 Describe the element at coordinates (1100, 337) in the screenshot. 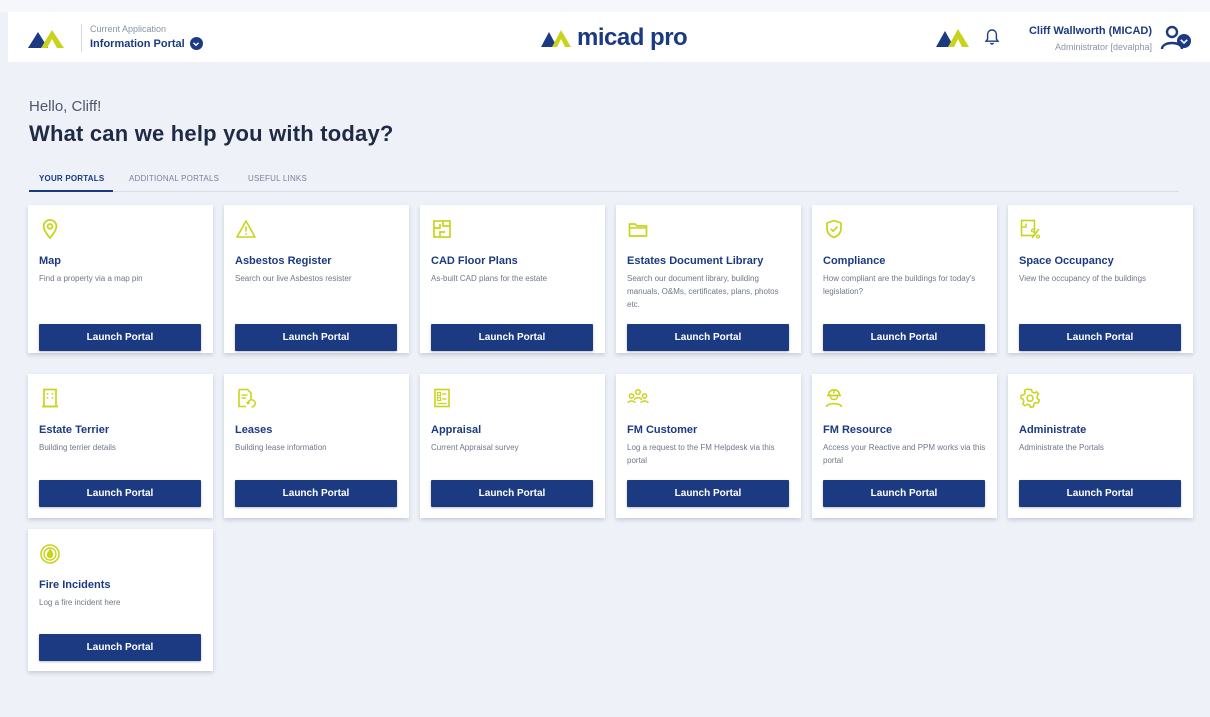

I see `launch-portal-button-space-occupancy: Launch Portal` at that location.